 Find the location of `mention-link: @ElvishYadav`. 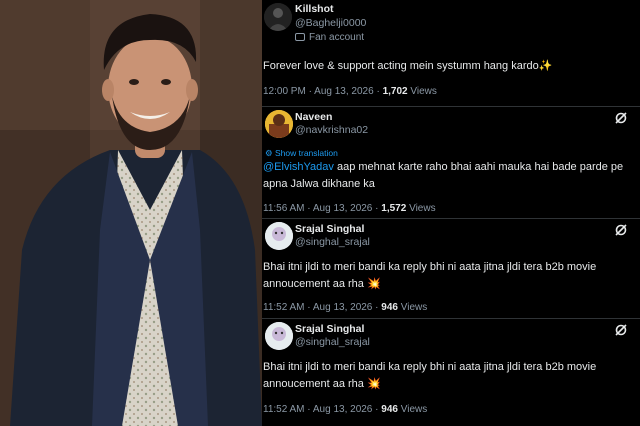

mention-link: @ElvishYadav is located at coordinates (298, 167).